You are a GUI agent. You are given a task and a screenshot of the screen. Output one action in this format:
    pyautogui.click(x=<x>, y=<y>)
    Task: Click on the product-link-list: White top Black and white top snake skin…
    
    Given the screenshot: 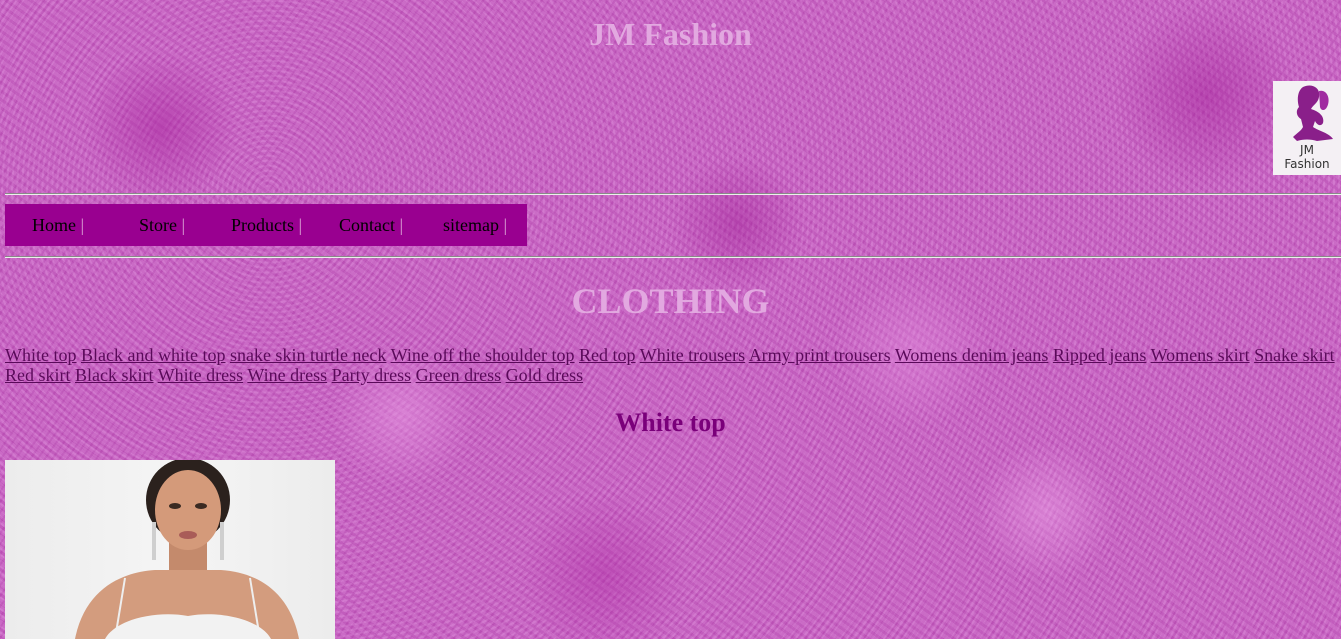 What is the action you would take?
    pyautogui.click(x=673, y=365)
    